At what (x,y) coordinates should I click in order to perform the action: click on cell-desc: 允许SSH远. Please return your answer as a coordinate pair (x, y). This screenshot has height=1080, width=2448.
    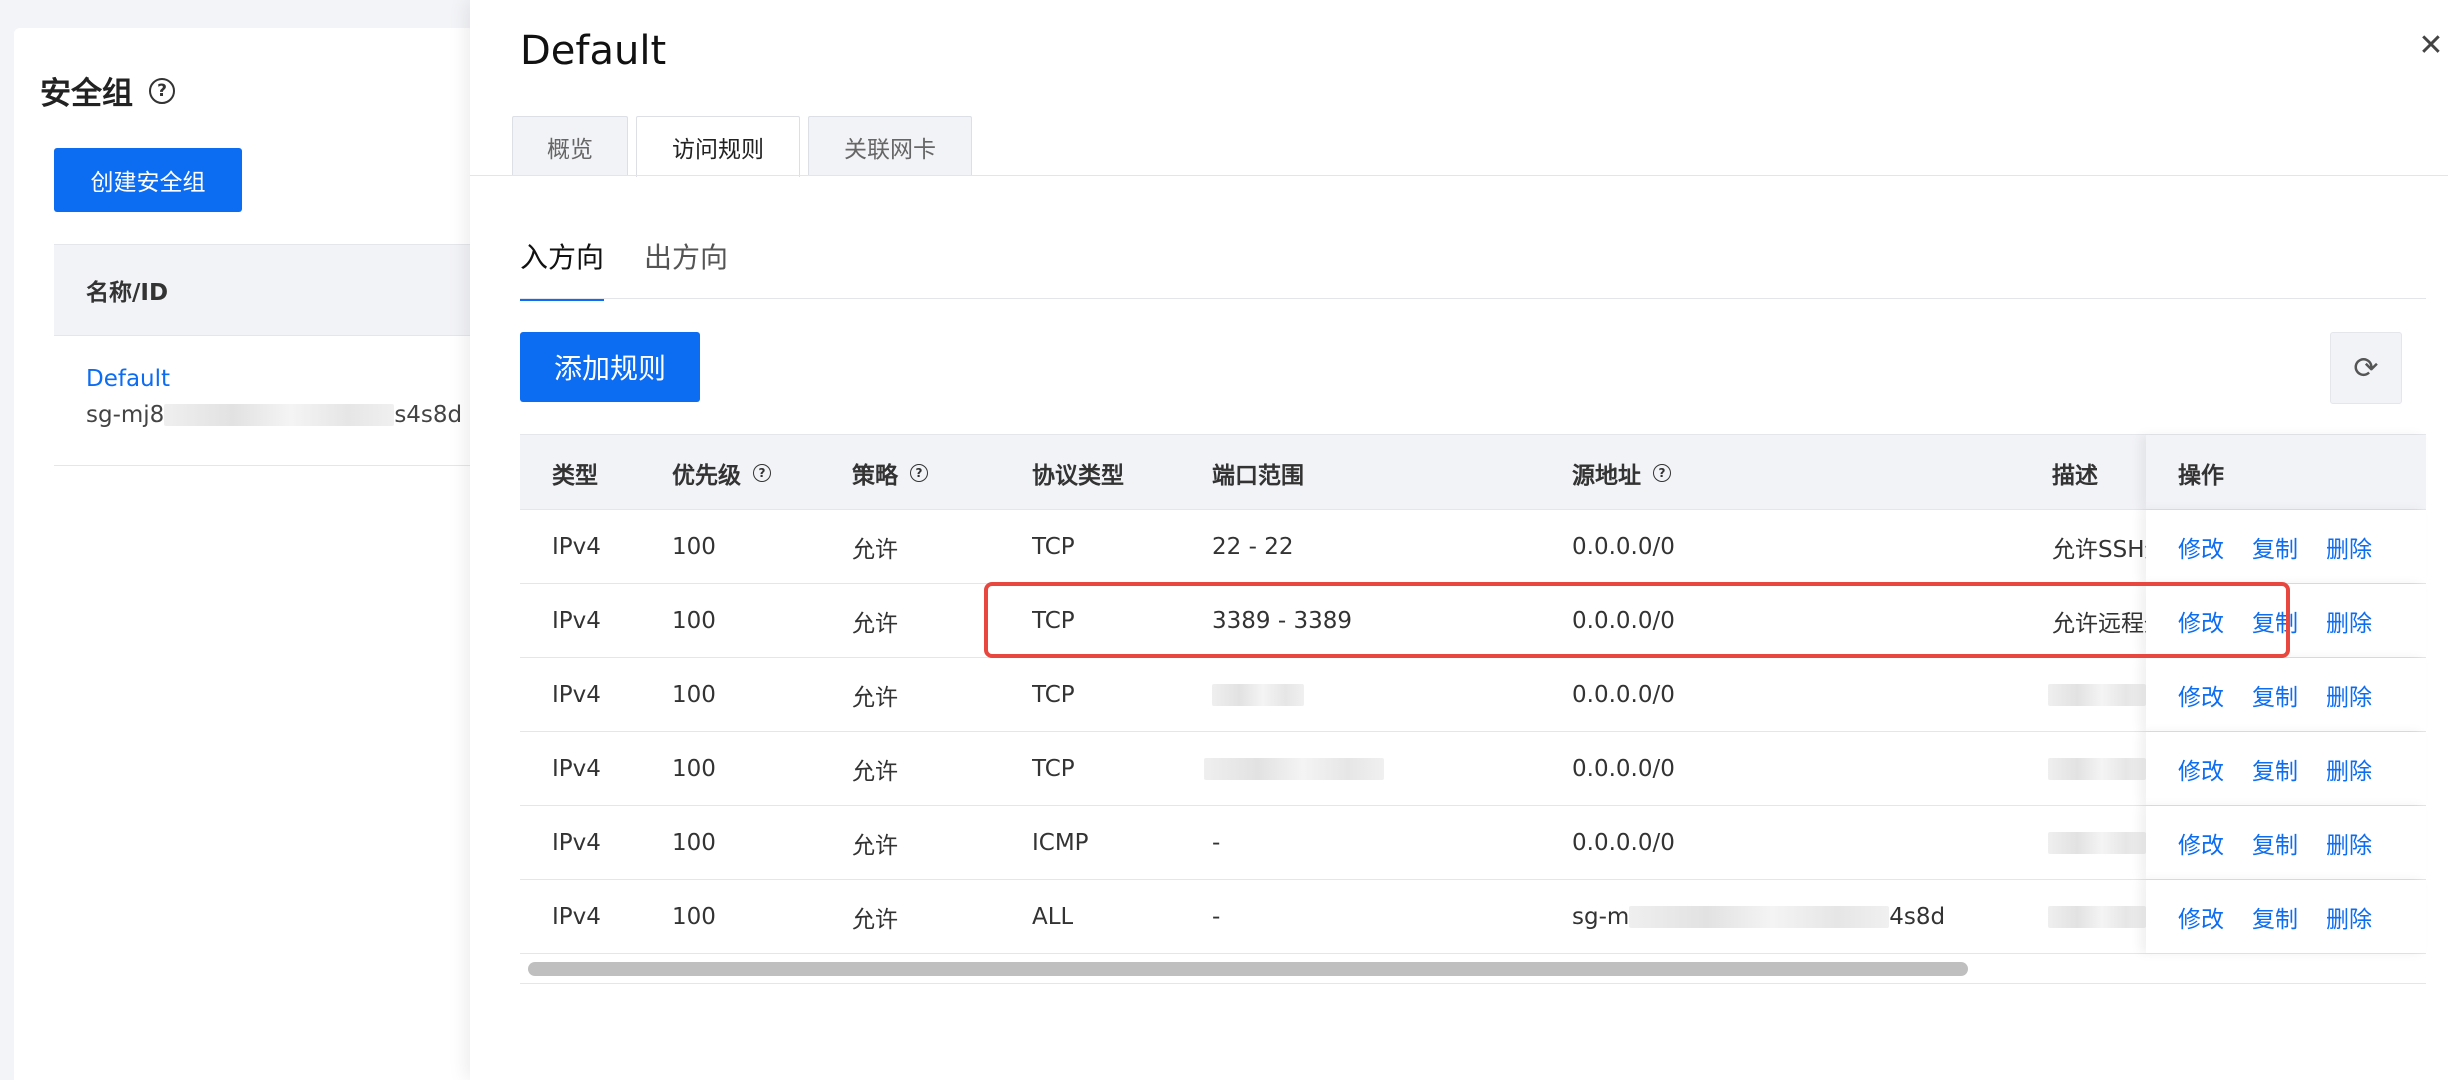
    Looking at the image, I should click on (2102, 550).